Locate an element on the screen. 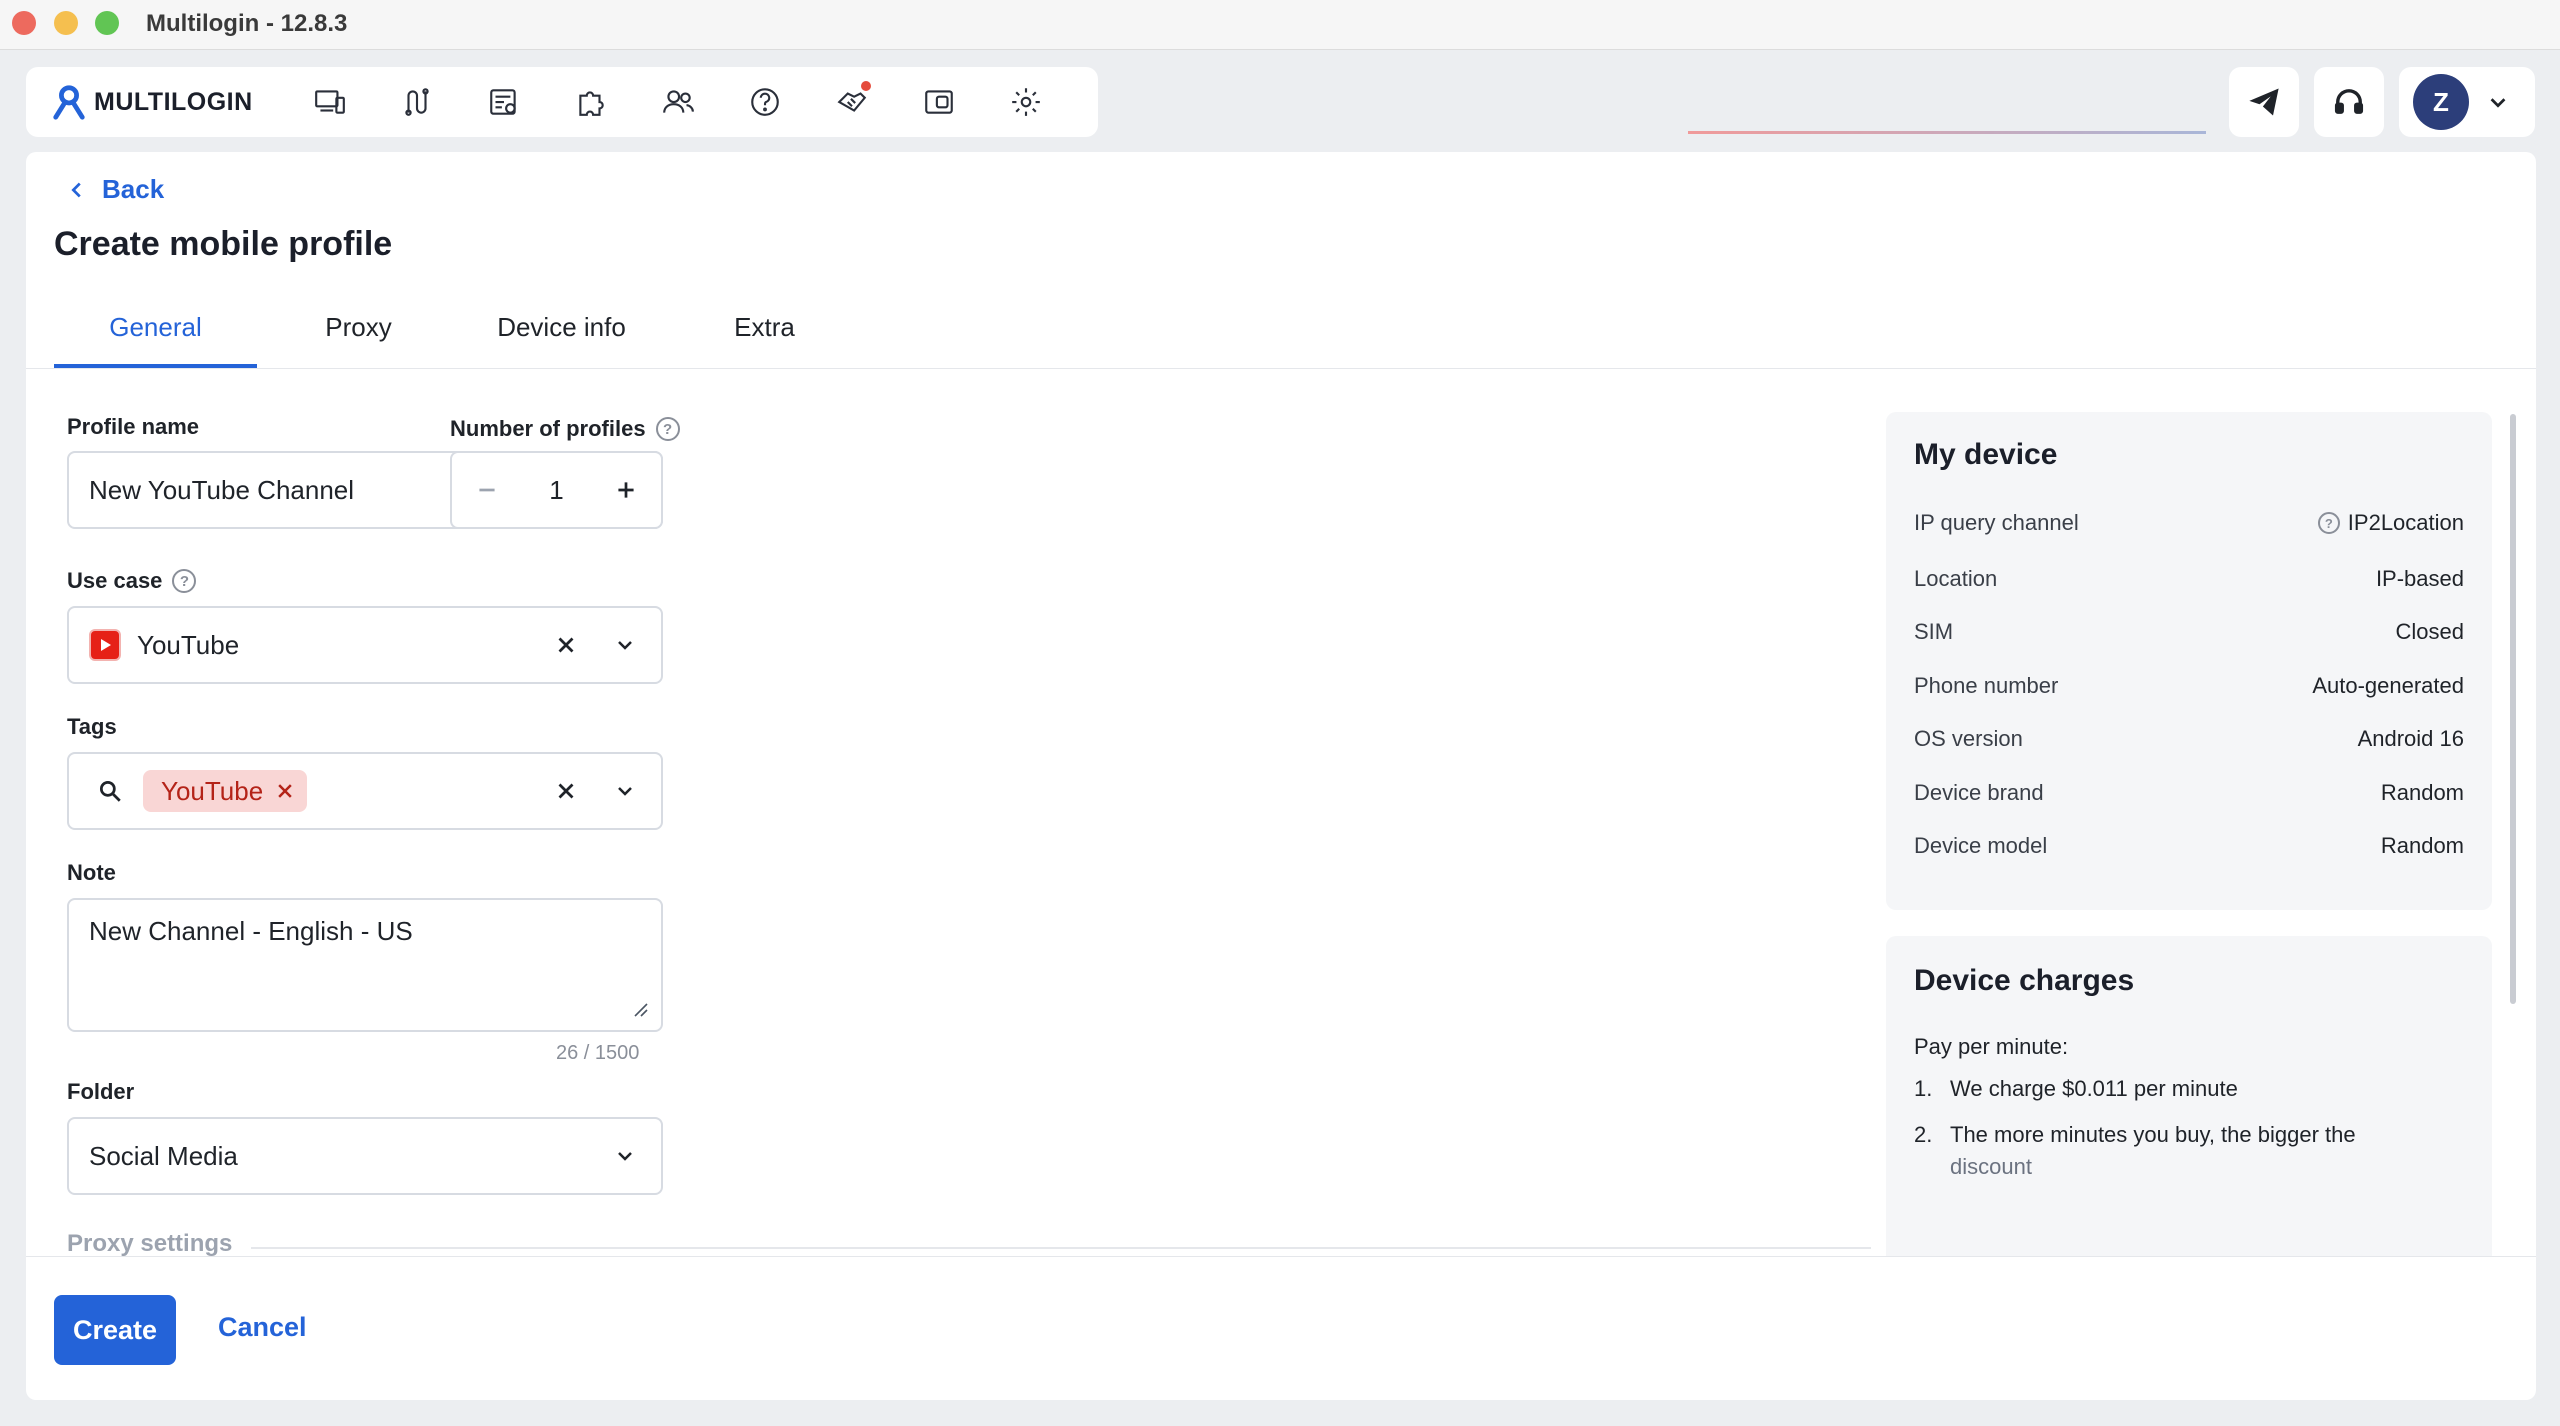 Image resolution: width=2560 pixels, height=1426 pixels. increment-button is located at coordinates (626, 490).